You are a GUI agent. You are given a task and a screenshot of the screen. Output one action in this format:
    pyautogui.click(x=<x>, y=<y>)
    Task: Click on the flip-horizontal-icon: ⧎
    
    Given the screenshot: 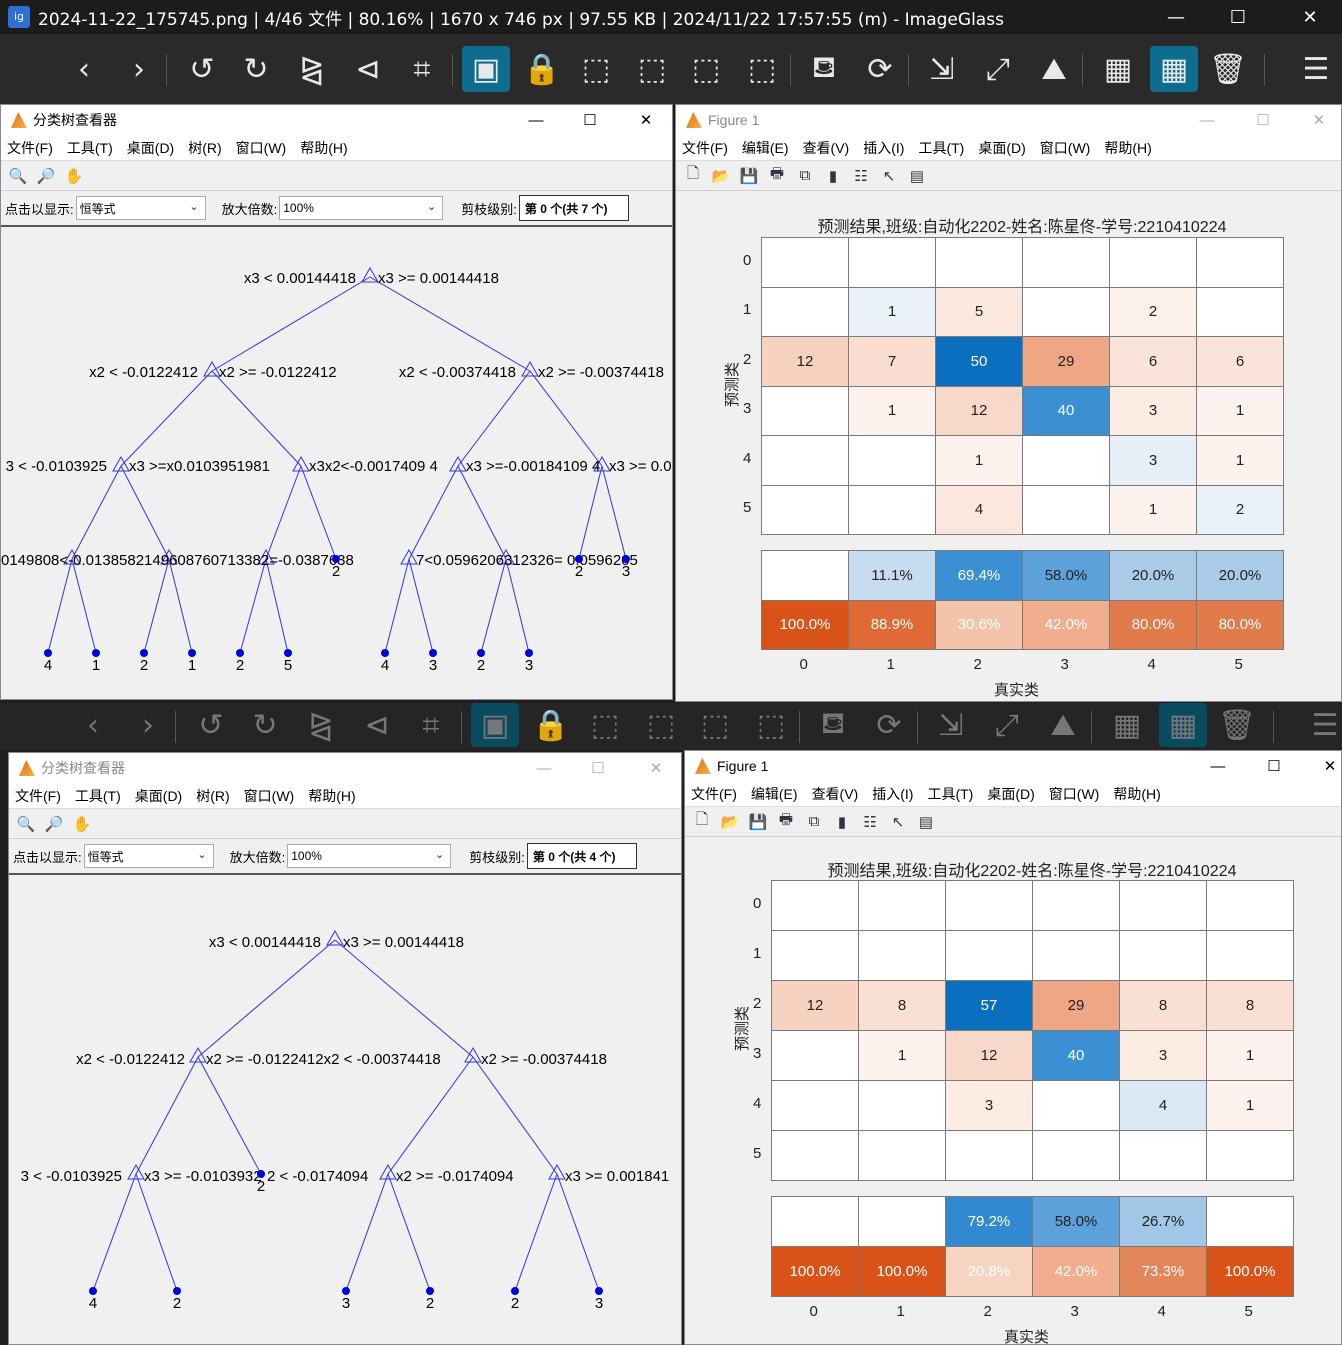 What is the action you would take?
    pyautogui.click(x=321, y=725)
    